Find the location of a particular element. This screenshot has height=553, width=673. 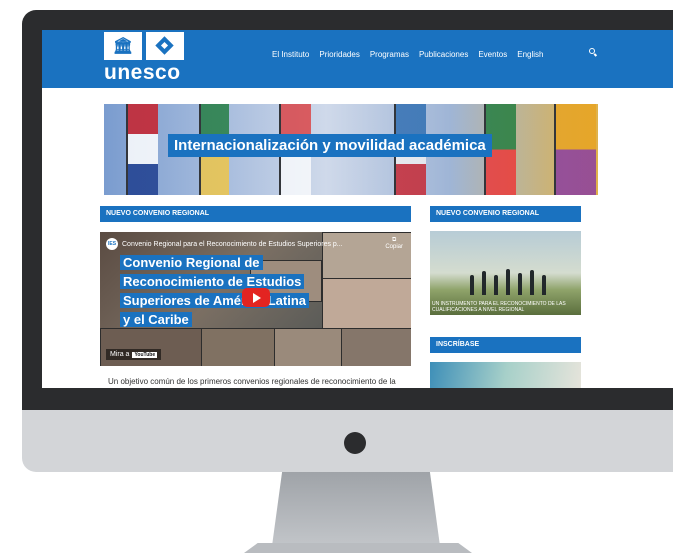

diamond-icon is located at coordinates (165, 46).